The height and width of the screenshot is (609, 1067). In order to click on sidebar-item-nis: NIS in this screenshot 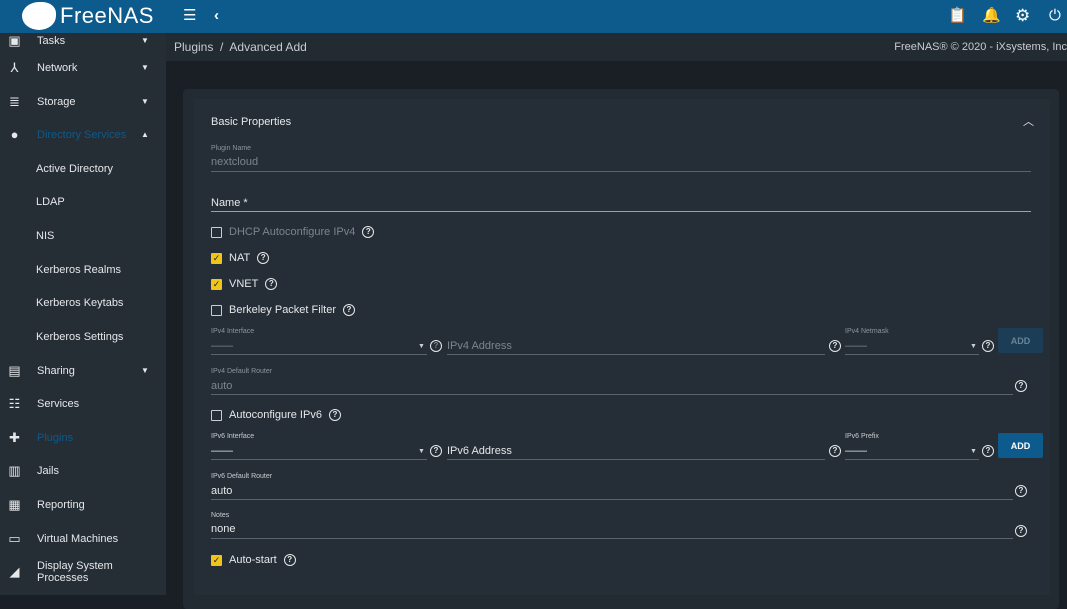, I will do `click(83, 235)`.